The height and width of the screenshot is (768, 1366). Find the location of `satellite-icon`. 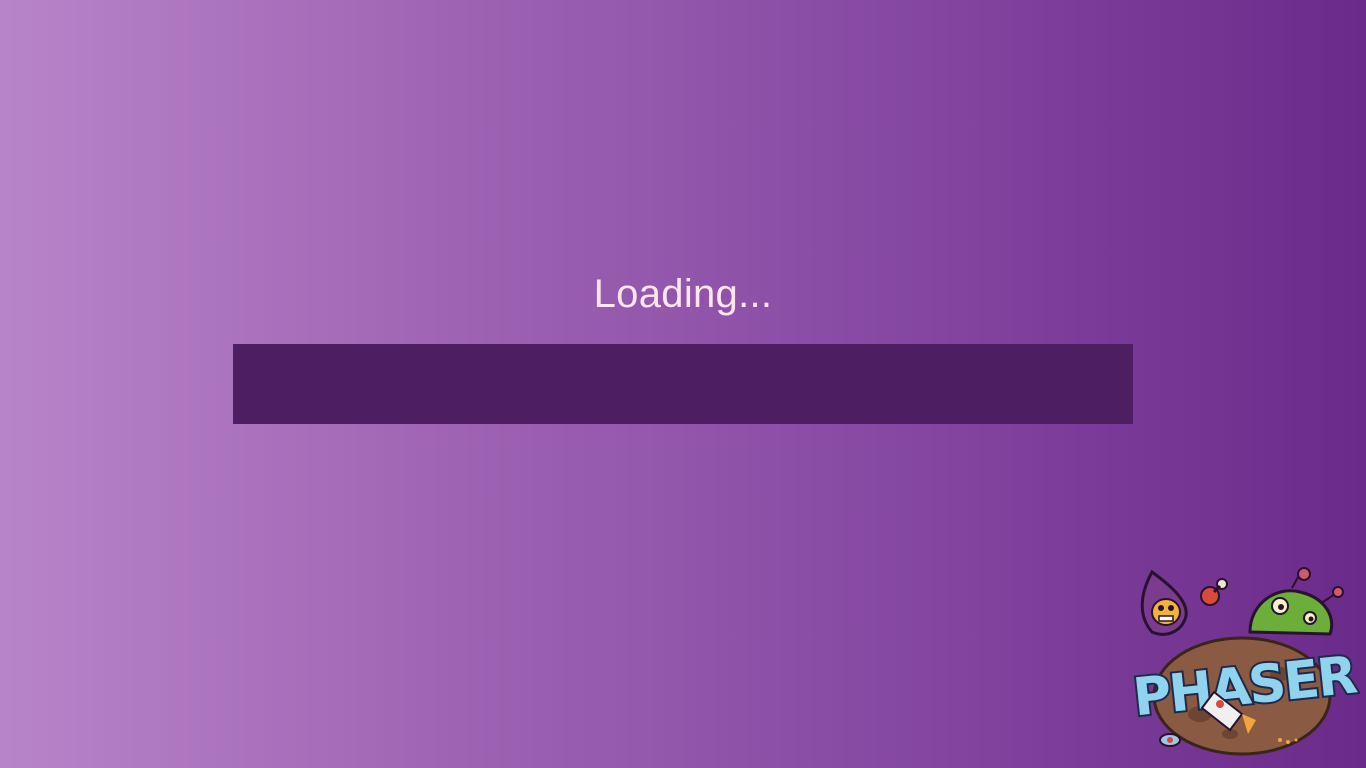

satellite-icon is located at coordinates (1170, 740).